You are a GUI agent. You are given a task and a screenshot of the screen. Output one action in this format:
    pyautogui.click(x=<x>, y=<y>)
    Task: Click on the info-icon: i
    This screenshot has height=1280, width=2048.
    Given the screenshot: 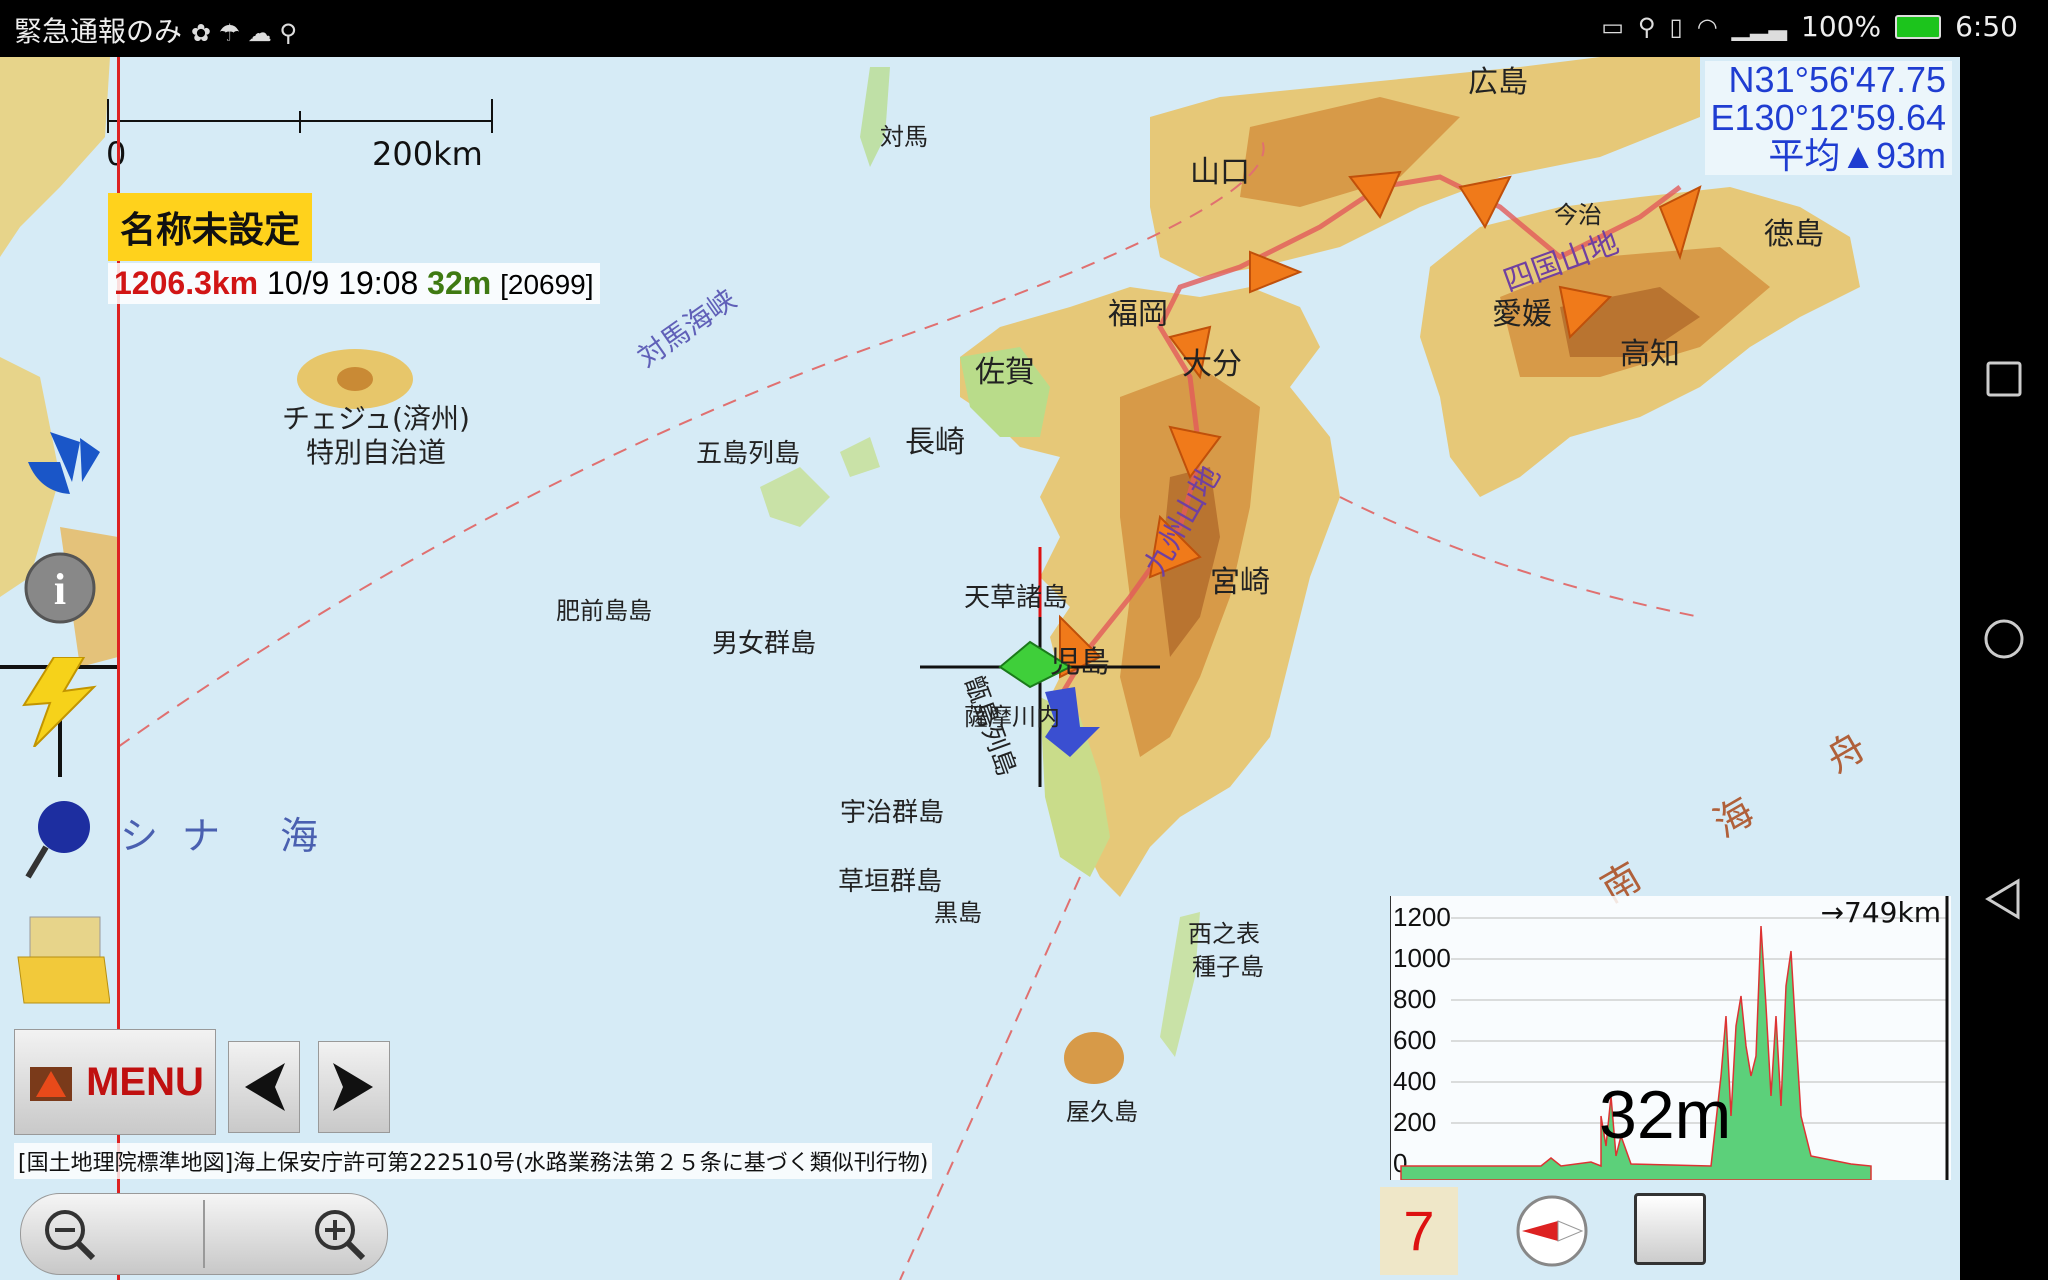 What is the action you would take?
    pyautogui.click(x=60, y=590)
    